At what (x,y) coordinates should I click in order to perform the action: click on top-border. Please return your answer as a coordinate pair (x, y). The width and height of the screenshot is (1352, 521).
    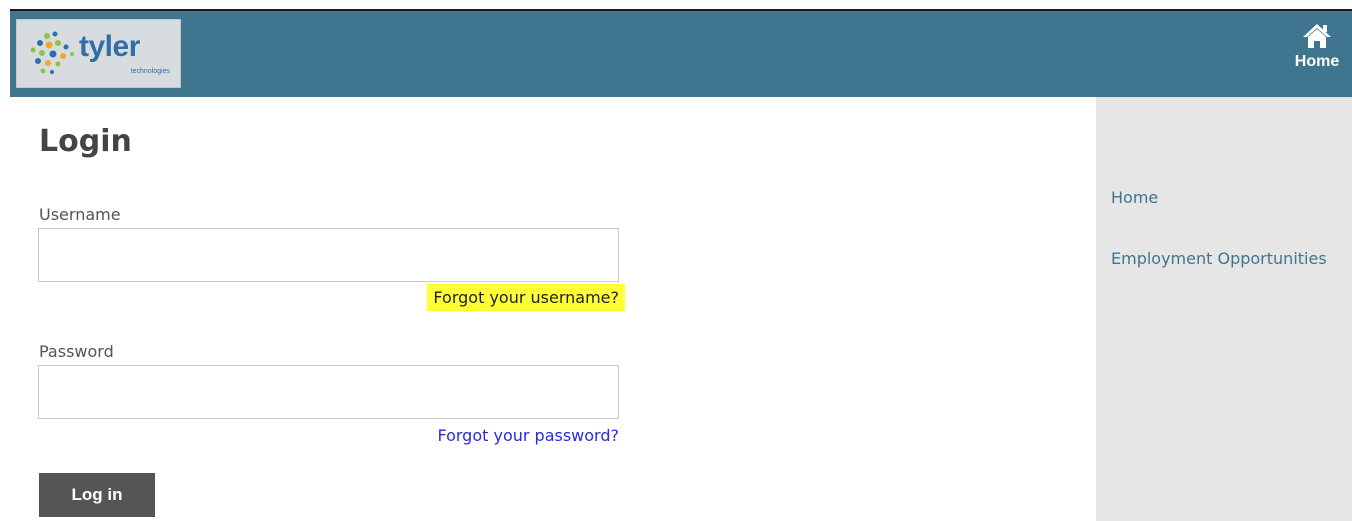
    Looking at the image, I should click on (676, 4).